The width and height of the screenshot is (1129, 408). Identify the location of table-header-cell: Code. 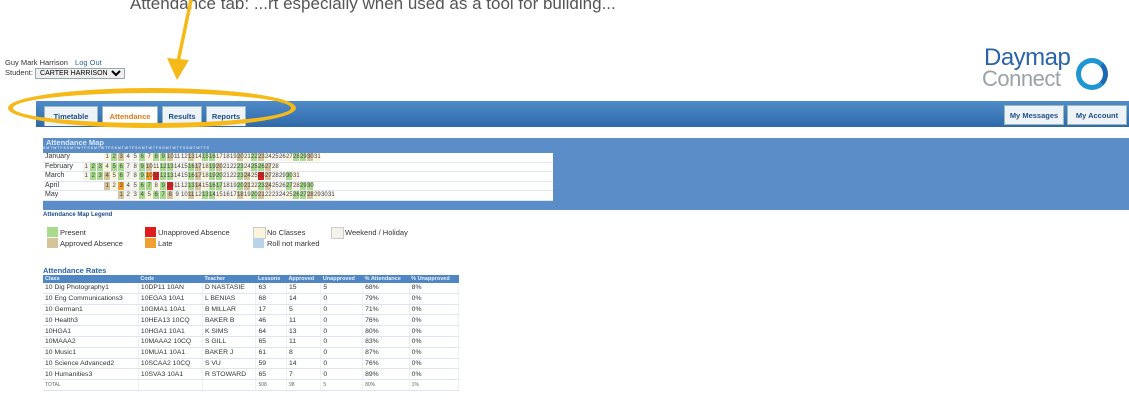
(170, 279).